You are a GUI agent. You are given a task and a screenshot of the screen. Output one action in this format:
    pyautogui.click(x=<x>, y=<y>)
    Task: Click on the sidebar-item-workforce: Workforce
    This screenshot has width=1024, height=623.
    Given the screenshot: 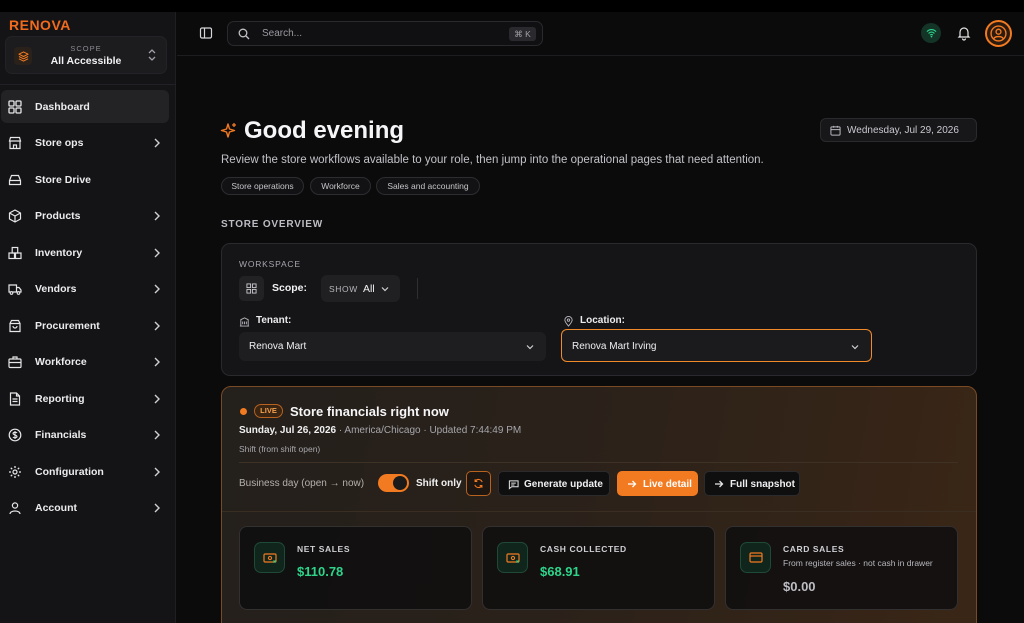 What is the action you would take?
    pyautogui.click(x=85, y=361)
    